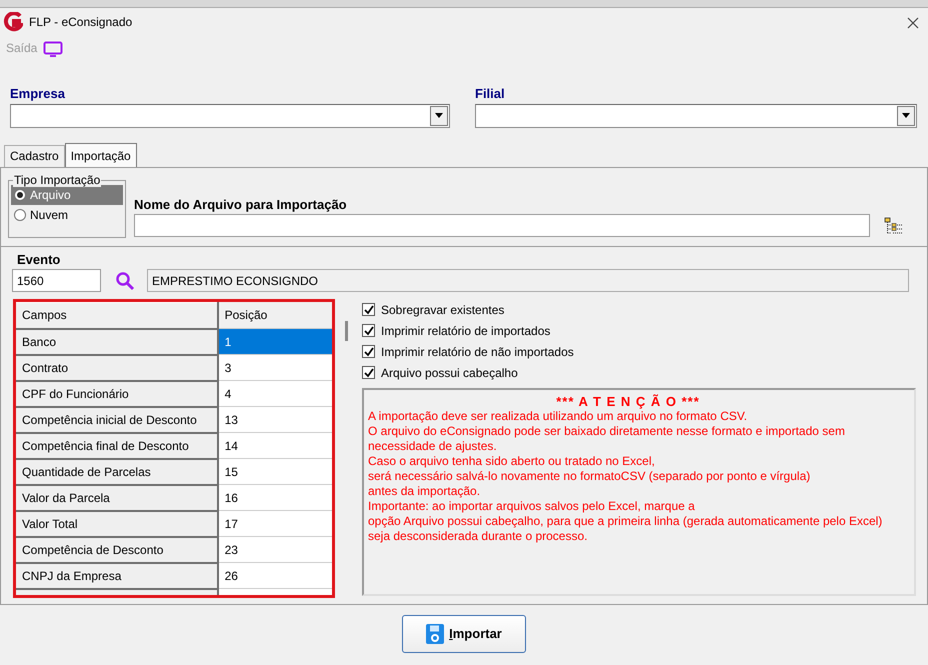 This screenshot has width=928, height=665. I want to click on table-cell: Contrato, so click(117, 367).